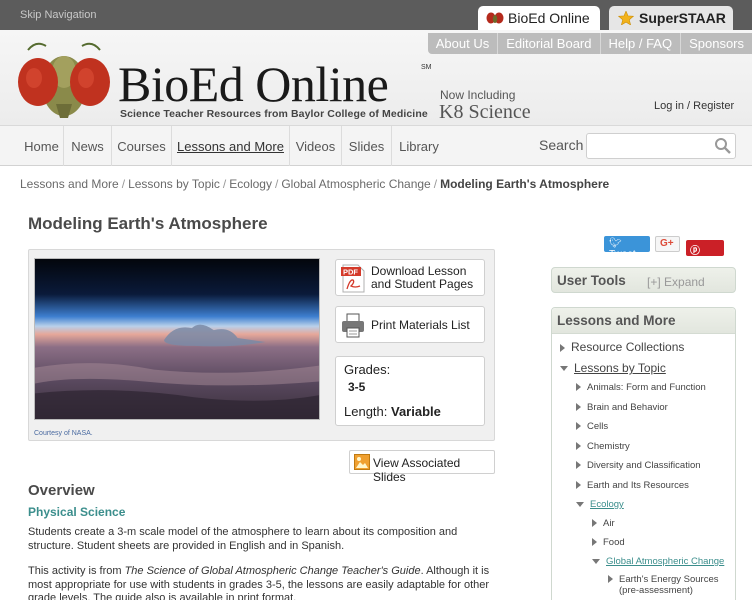 This screenshot has width=752, height=600. What do you see at coordinates (641, 387) in the screenshot?
I see `tree-item-animals: Animals: Form and Function` at bounding box center [641, 387].